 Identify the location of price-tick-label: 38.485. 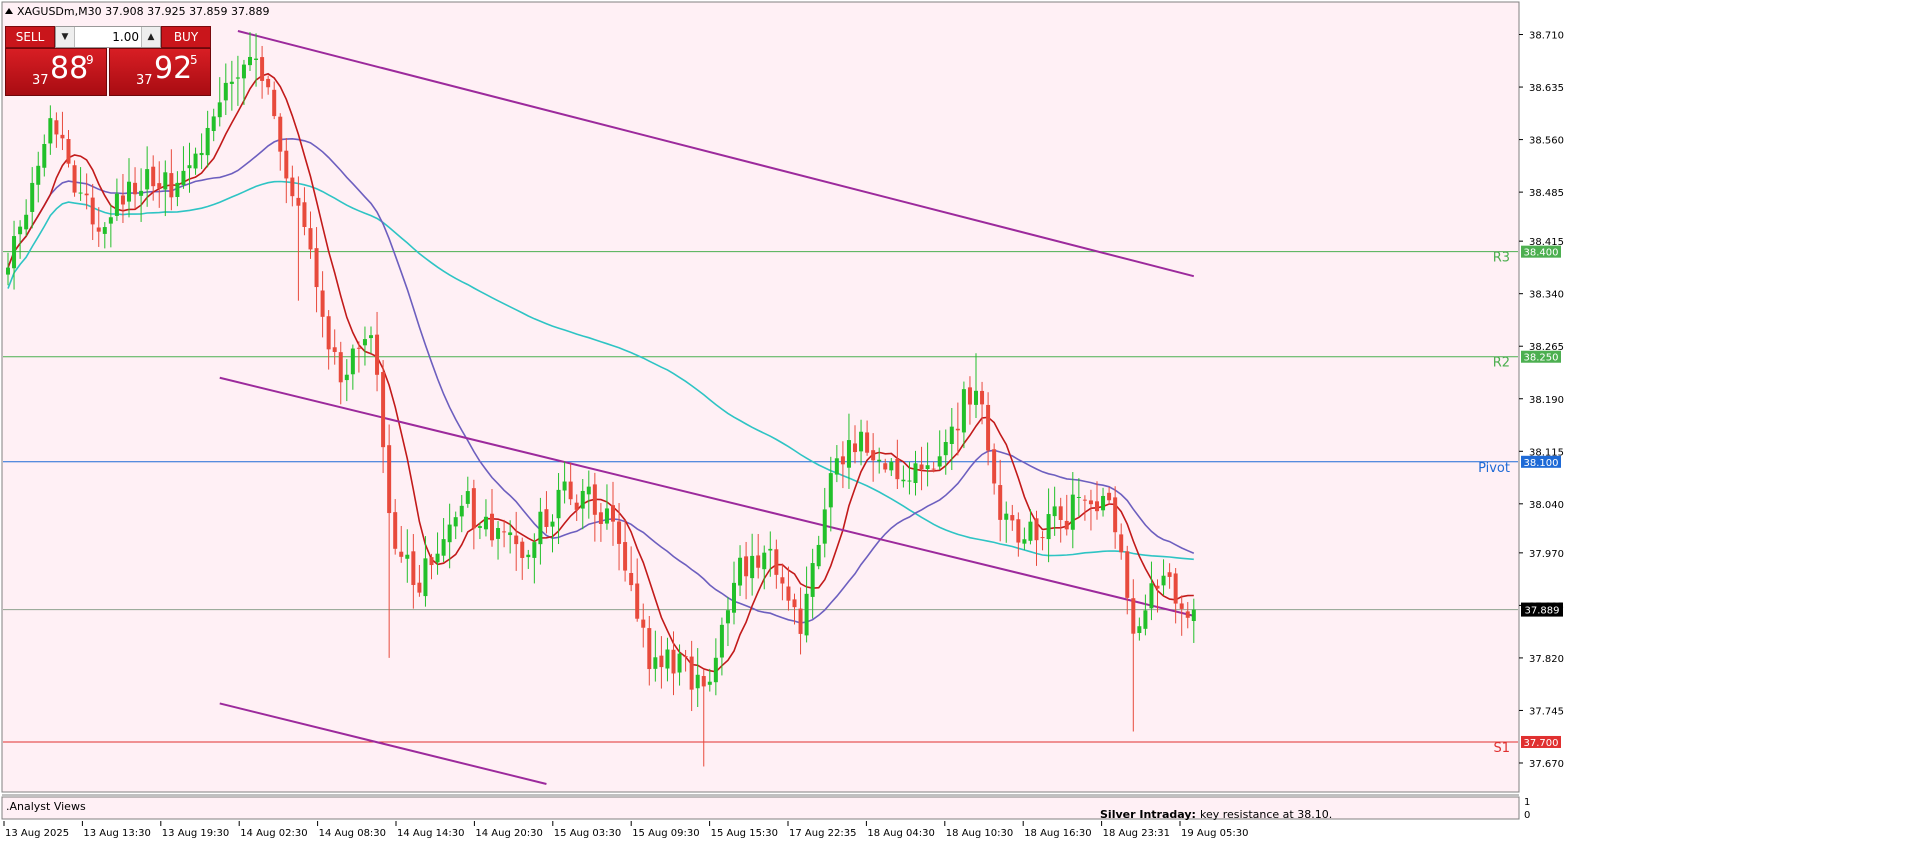
(1546, 193).